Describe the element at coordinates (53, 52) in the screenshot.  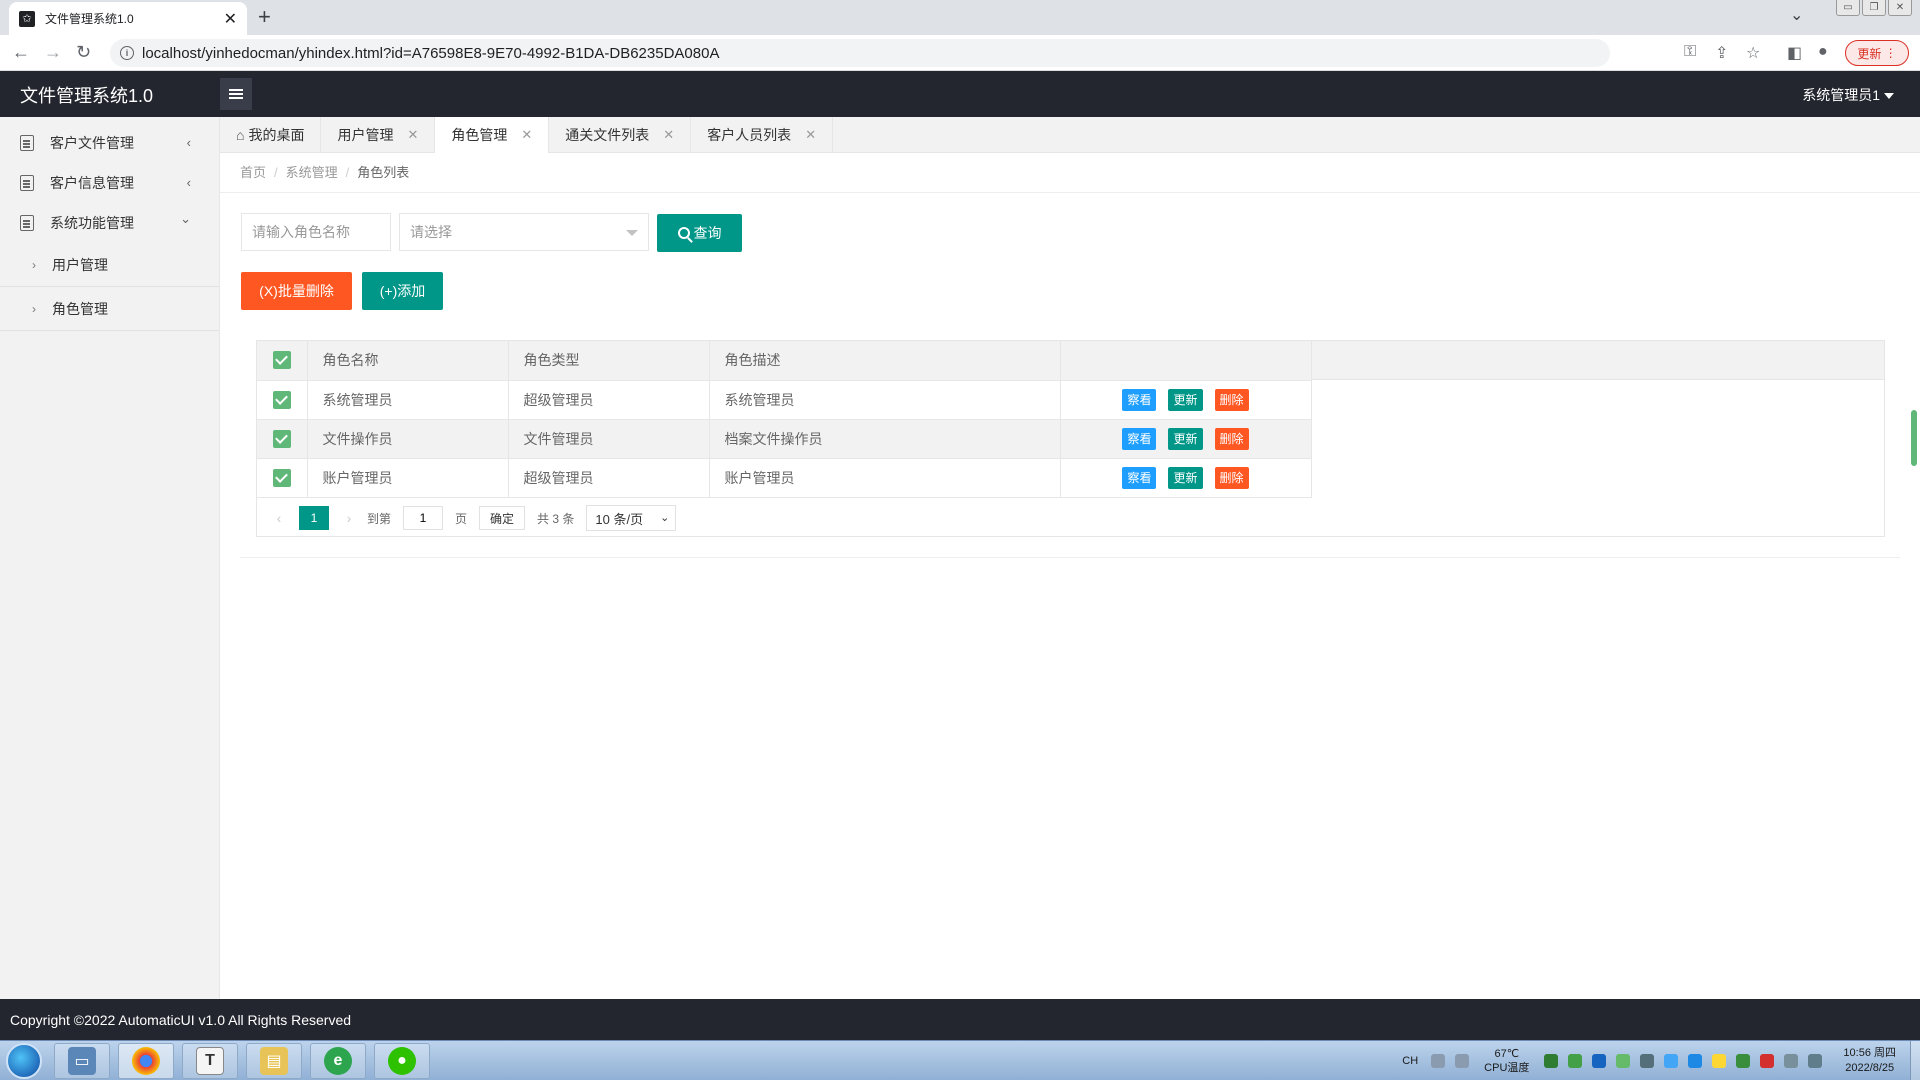
I see `forward-icon: →` at that location.